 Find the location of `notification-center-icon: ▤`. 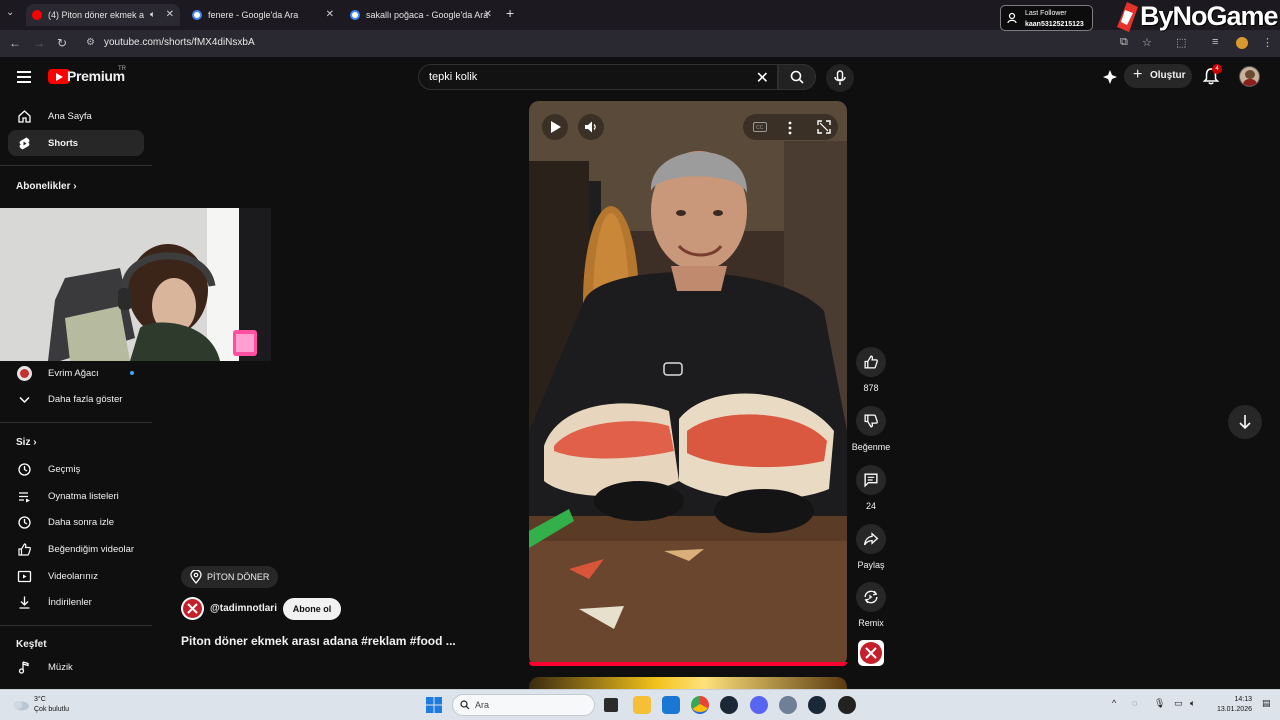

notification-center-icon: ▤ is located at coordinates (1266, 703).